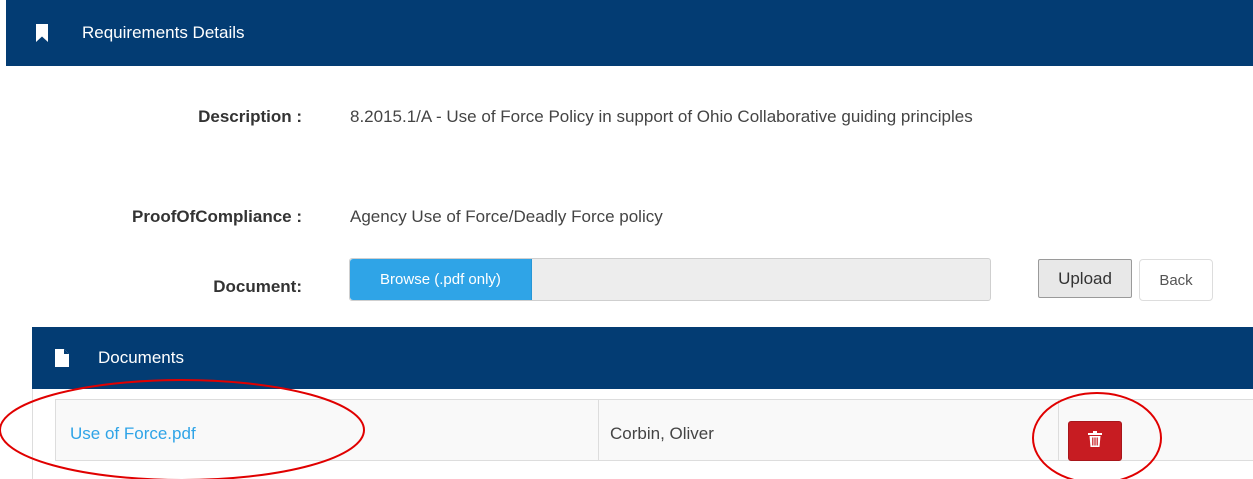  I want to click on file-name-cell: Use of Force.pdf, so click(327, 430).